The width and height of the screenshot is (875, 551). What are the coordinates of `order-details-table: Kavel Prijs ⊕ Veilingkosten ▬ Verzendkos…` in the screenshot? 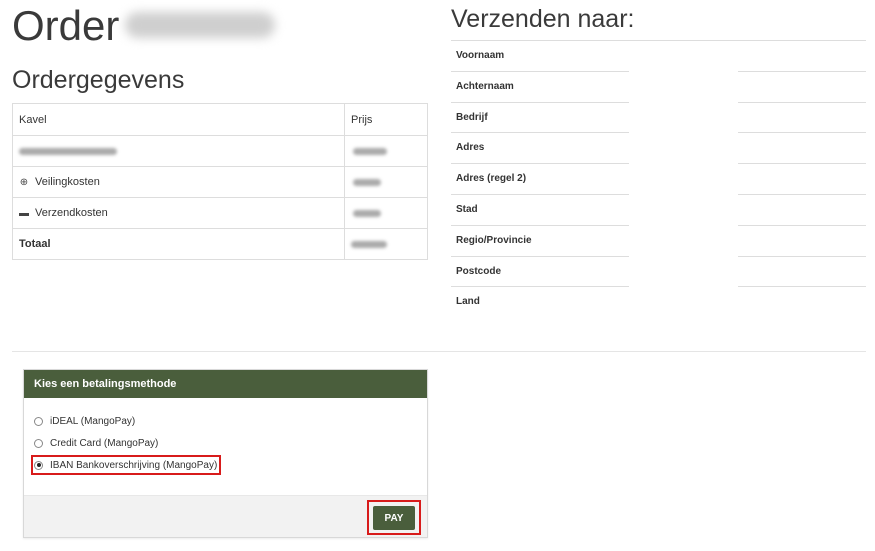 It's located at (220, 181).